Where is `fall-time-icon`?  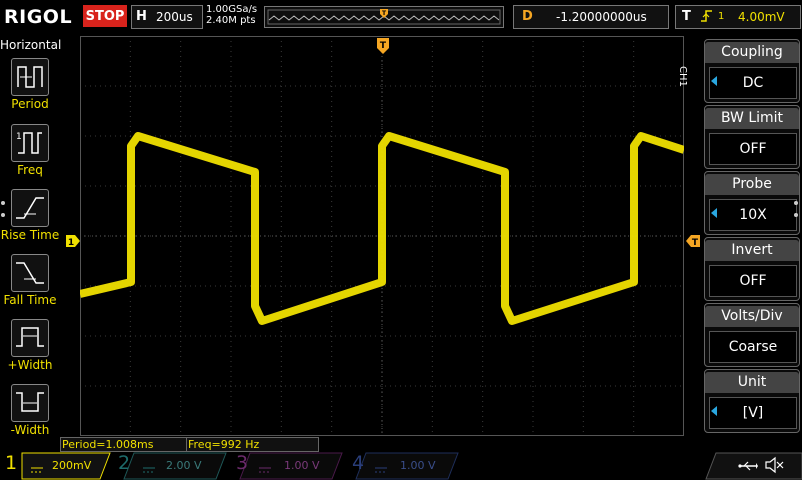 fall-time-icon is located at coordinates (30, 273).